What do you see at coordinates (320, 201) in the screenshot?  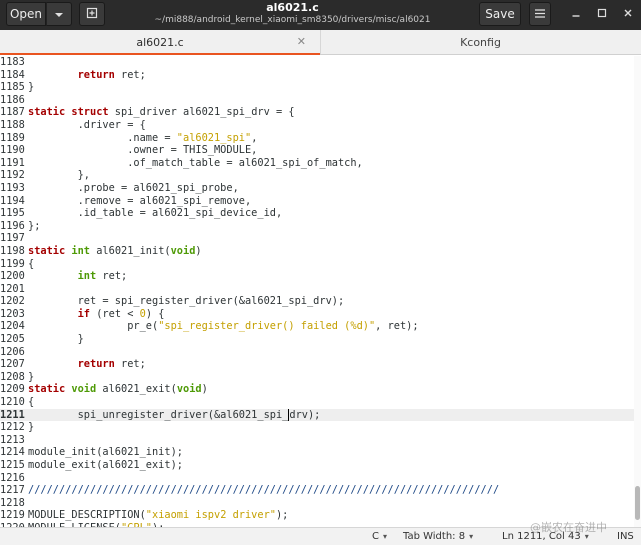 I see `code-line: 1194 .remove = al6021_spi_remove,` at bounding box center [320, 201].